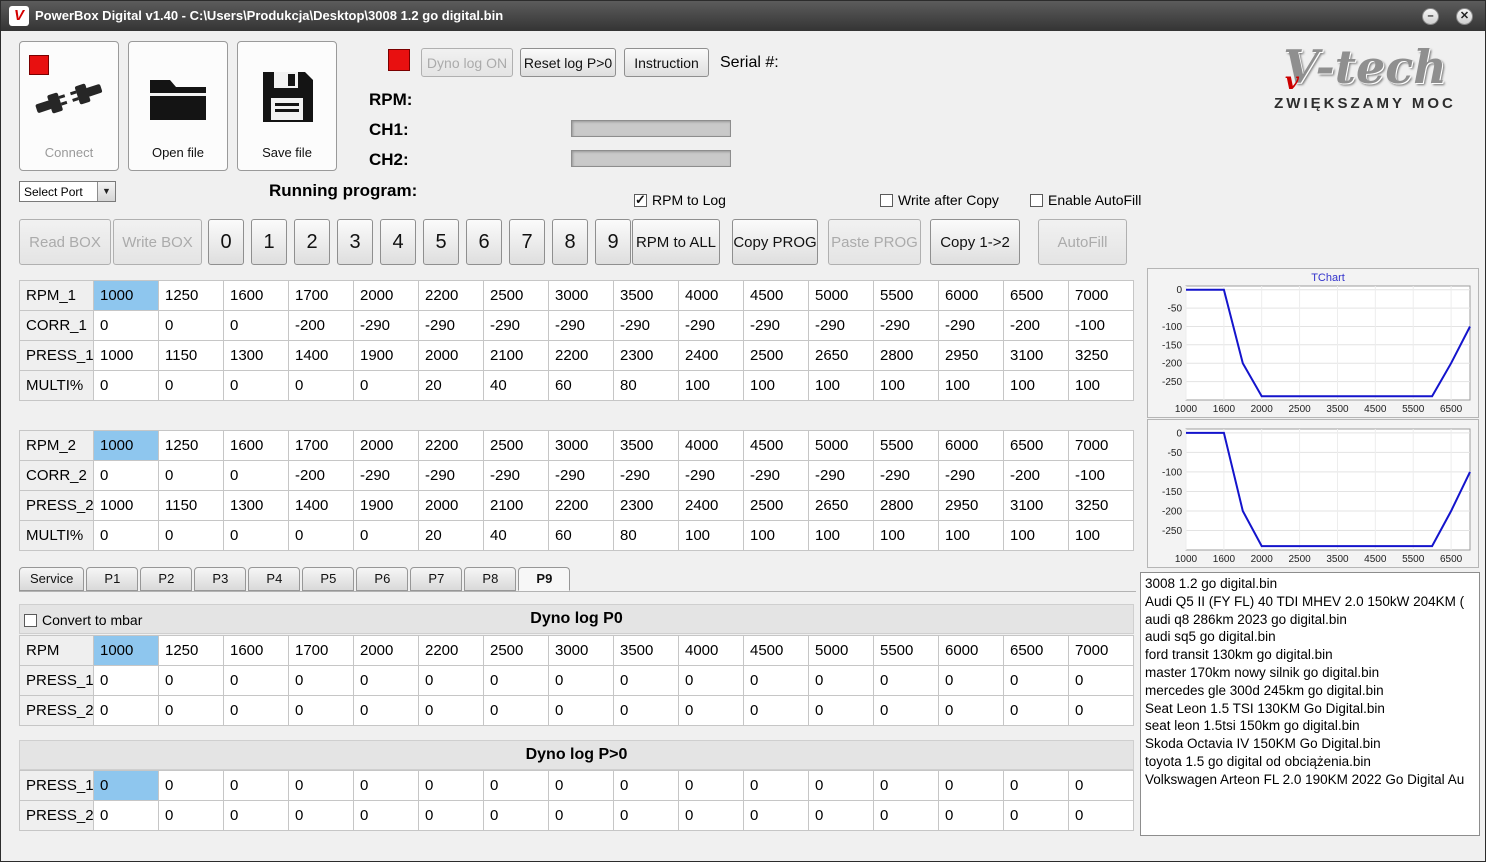  I want to click on file-list-item: Skoda Octavia IV 150KM Go Digital.bin, so click(1310, 744).